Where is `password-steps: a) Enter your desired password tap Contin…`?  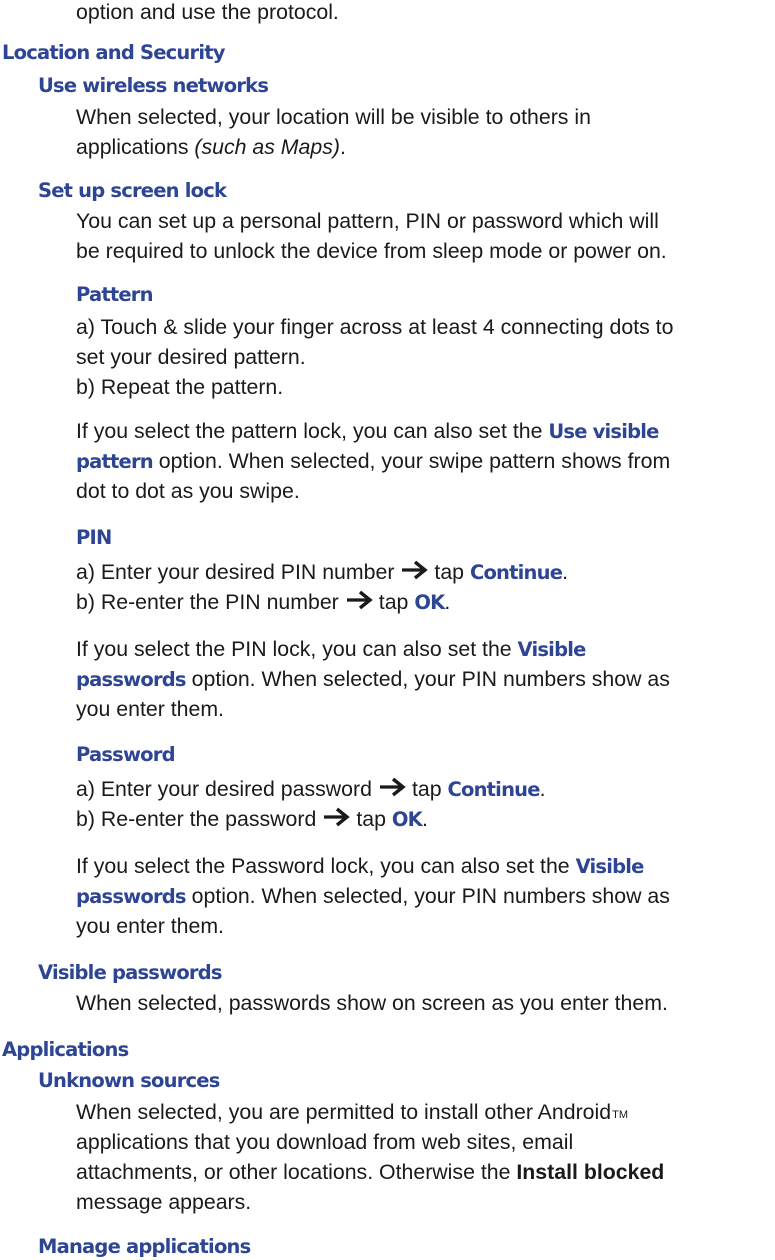
password-steps: a) Enter your desired password tap Contin… is located at coordinates (311, 804).